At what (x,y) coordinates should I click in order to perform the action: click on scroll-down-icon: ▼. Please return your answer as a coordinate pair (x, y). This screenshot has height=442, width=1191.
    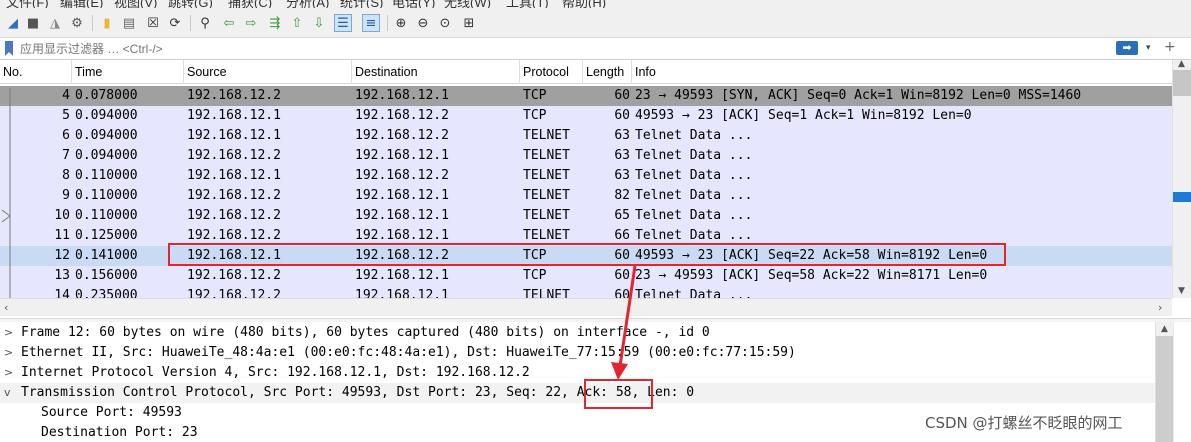
    Looking at the image, I should click on (1181, 291).